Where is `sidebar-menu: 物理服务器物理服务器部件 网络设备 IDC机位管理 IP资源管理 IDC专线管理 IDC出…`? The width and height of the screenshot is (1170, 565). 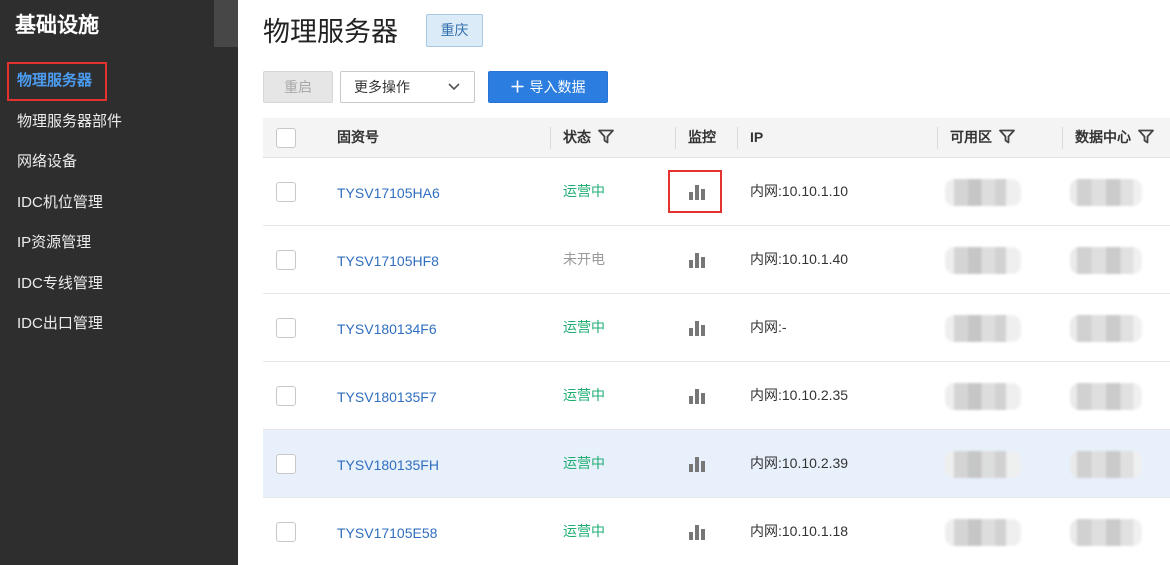
sidebar-menu: 物理服务器物理服务器部件 网络设备 IDC机位管理 IP资源管理 IDC专线管理 IDC出… is located at coordinates (119, 210).